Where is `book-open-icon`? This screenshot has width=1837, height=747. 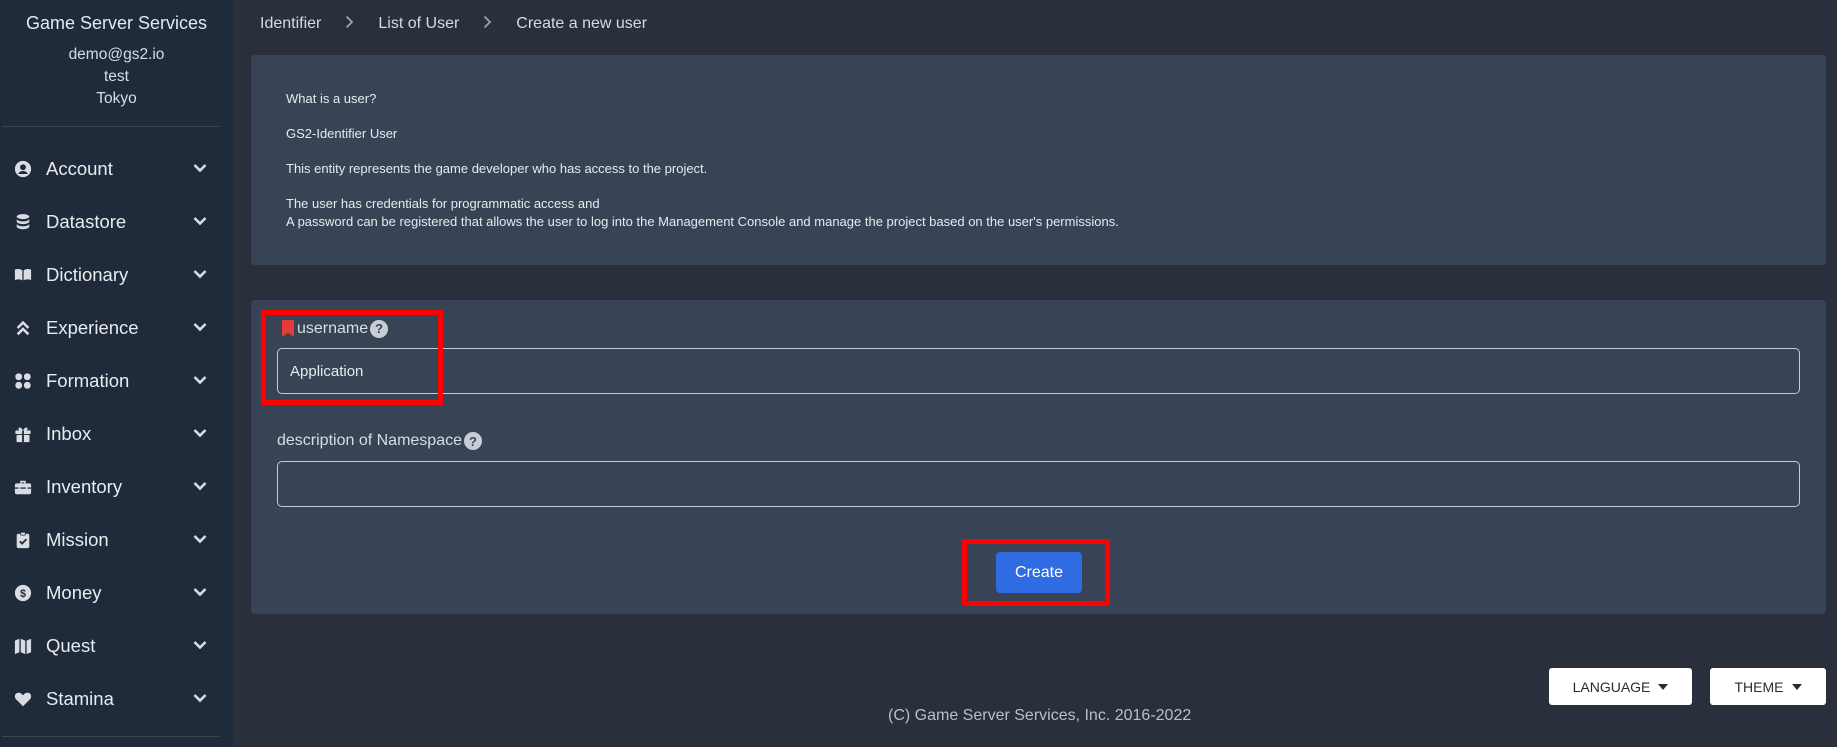 book-open-icon is located at coordinates (23, 275).